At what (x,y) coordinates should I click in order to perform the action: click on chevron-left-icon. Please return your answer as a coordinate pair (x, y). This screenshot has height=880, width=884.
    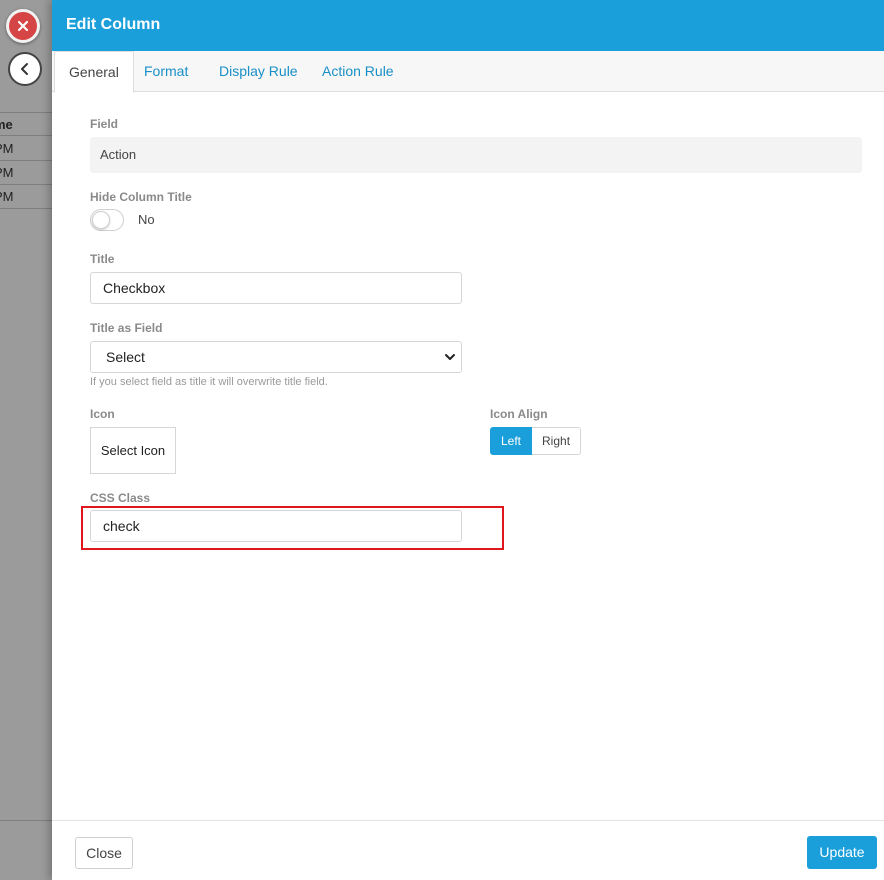
    Looking at the image, I should click on (24, 69).